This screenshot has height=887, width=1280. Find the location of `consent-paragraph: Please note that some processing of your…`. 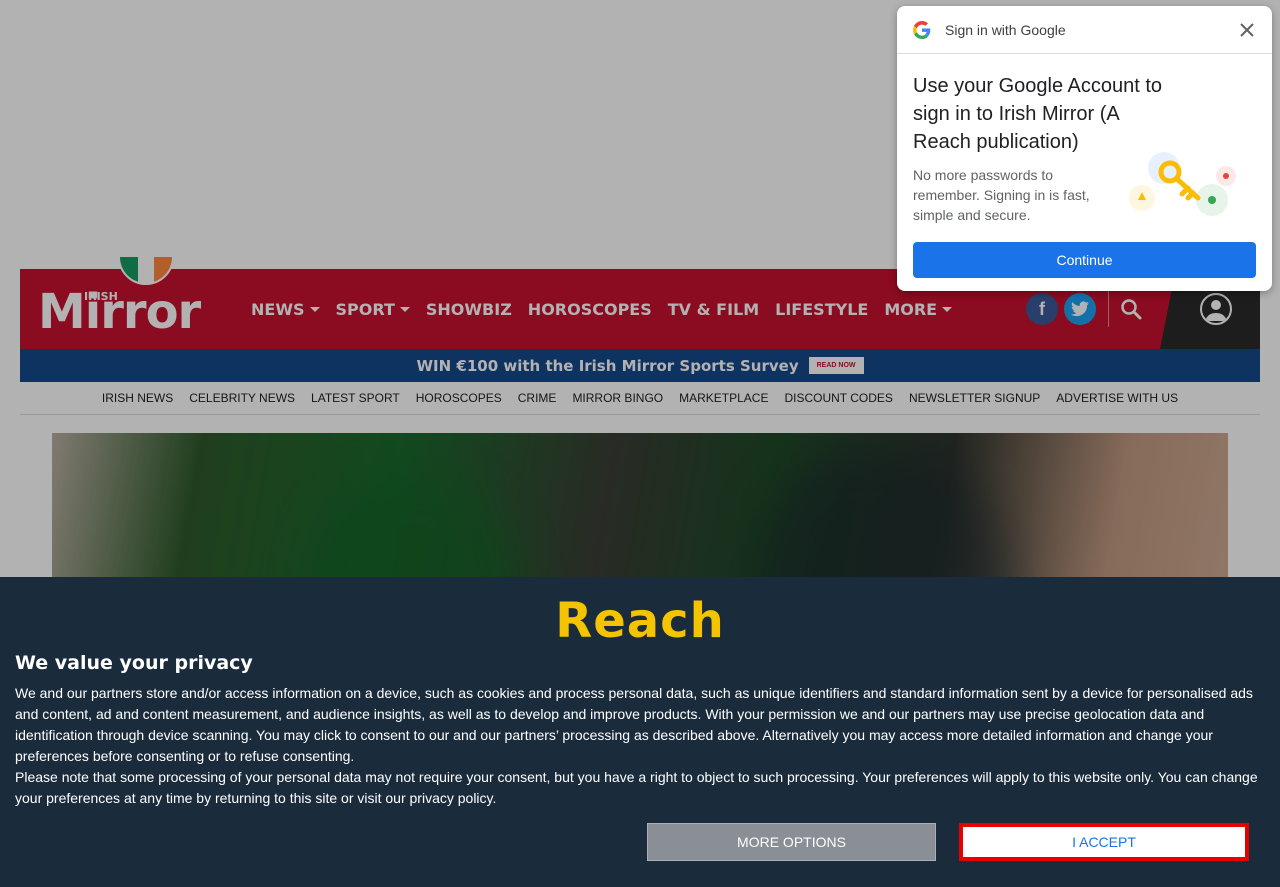

consent-paragraph: Please note that some processing of your… is located at coordinates (636, 787).